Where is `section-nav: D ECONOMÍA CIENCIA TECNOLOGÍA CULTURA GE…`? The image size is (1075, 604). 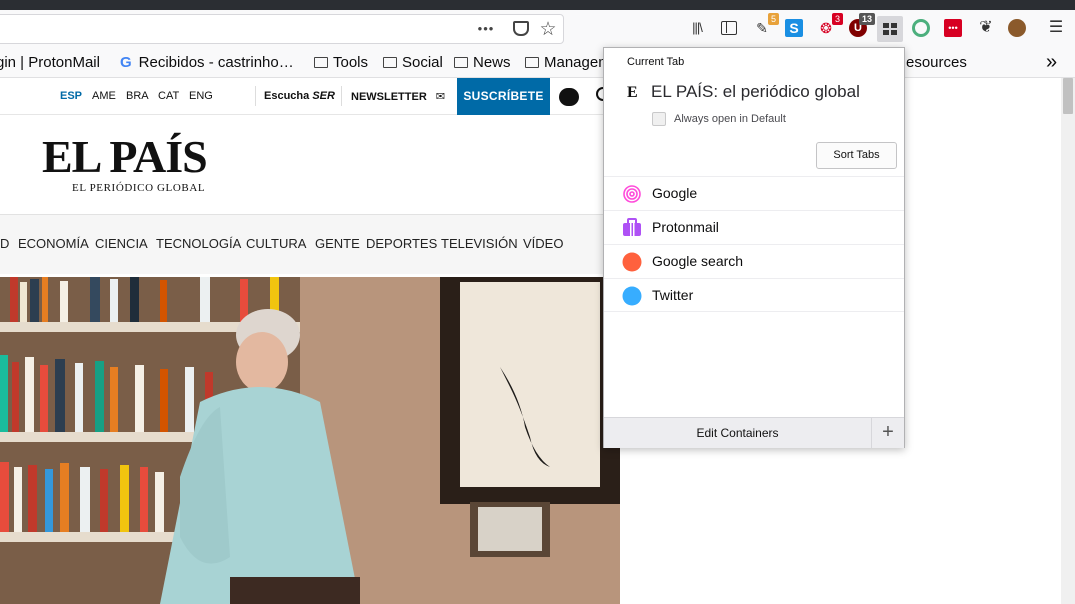 section-nav: D ECONOMÍA CIENCIA TECNOLOGÍA CULTURA GE… is located at coordinates (310, 244).